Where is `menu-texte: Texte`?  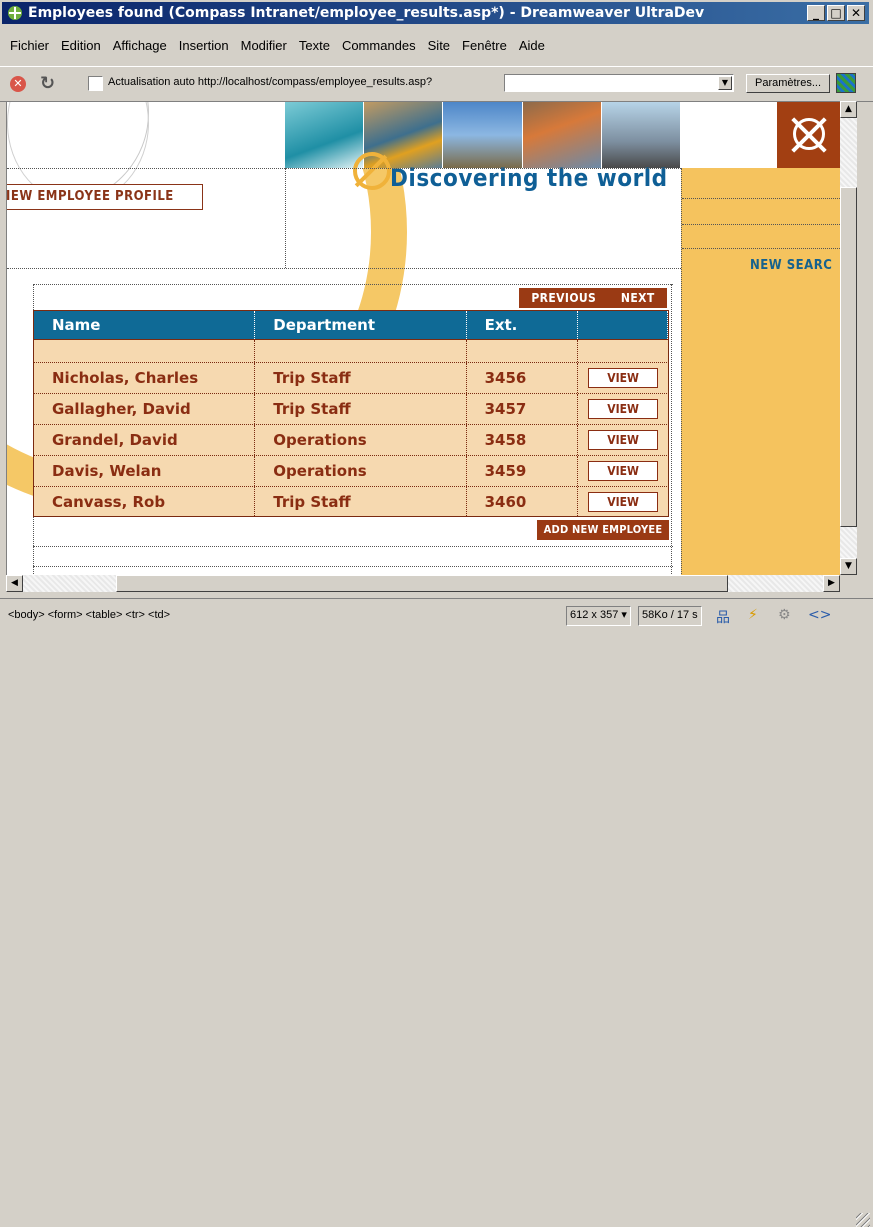 menu-texte: Texte is located at coordinates (314, 48).